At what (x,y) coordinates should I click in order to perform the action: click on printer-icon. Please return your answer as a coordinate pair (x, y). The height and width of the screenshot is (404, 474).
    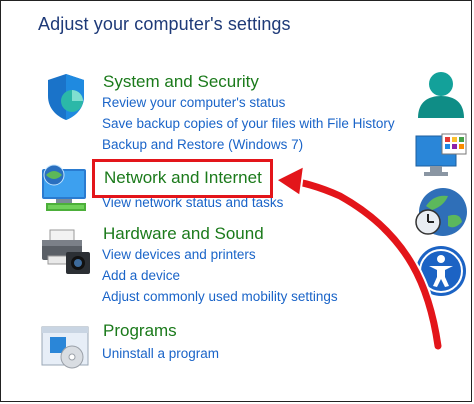
    Looking at the image, I should click on (66, 252).